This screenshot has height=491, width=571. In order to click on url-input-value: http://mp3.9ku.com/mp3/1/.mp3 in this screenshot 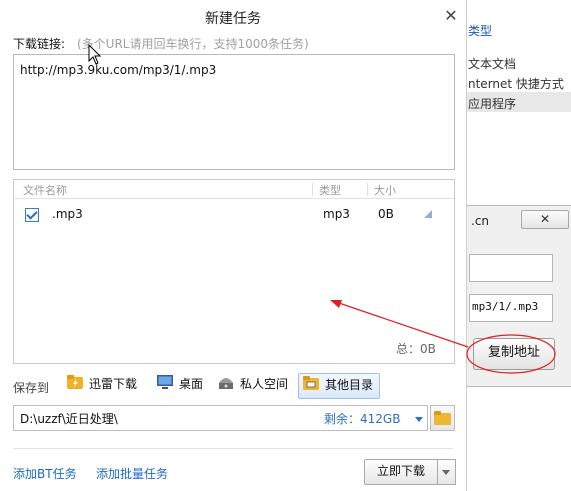, I will do `click(118, 70)`.